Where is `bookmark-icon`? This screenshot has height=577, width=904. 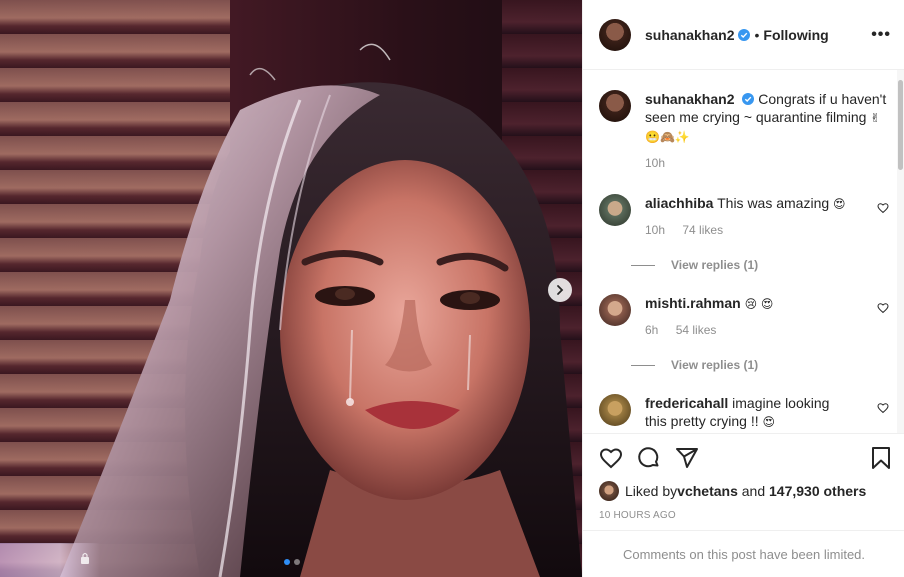 bookmark-icon is located at coordinates (881, 458).